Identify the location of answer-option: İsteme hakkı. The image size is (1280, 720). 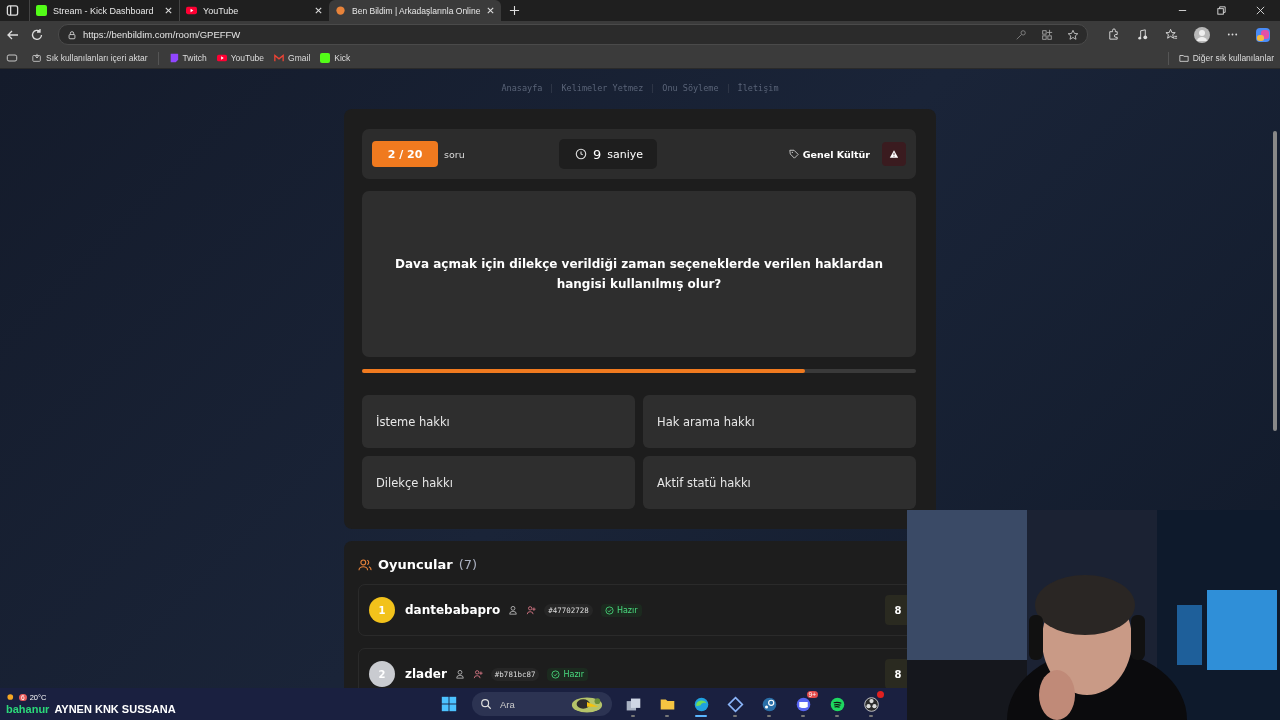
(498, 421).